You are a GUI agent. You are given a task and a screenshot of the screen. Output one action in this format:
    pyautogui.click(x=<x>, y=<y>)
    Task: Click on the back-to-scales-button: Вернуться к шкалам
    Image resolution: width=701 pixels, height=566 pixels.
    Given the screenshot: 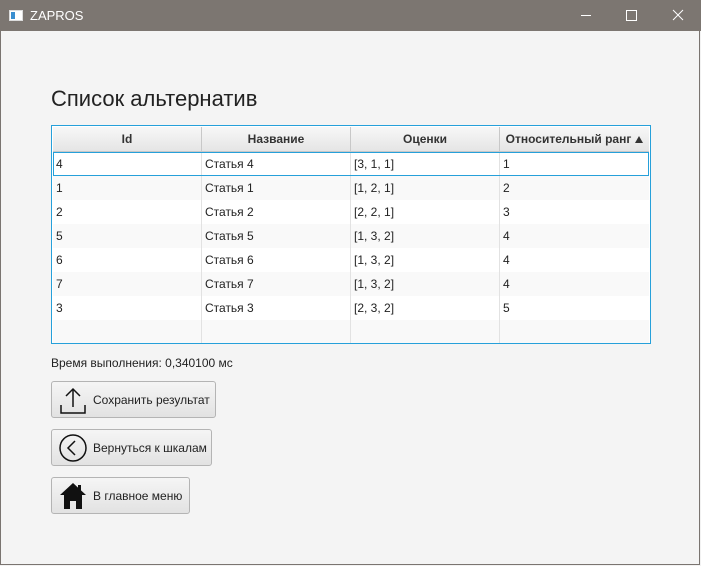 What is the action you would take?
    pyautogui.click(x=131, y=447)
    